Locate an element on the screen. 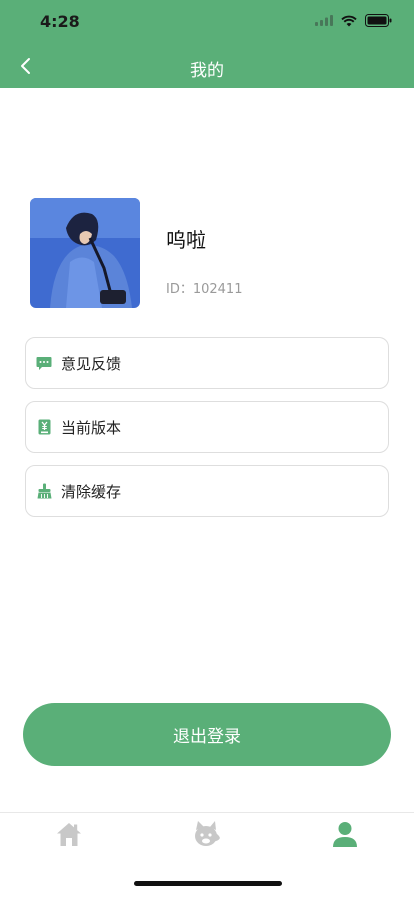  status-time: 4:28 is located at coordinates (60, 21).